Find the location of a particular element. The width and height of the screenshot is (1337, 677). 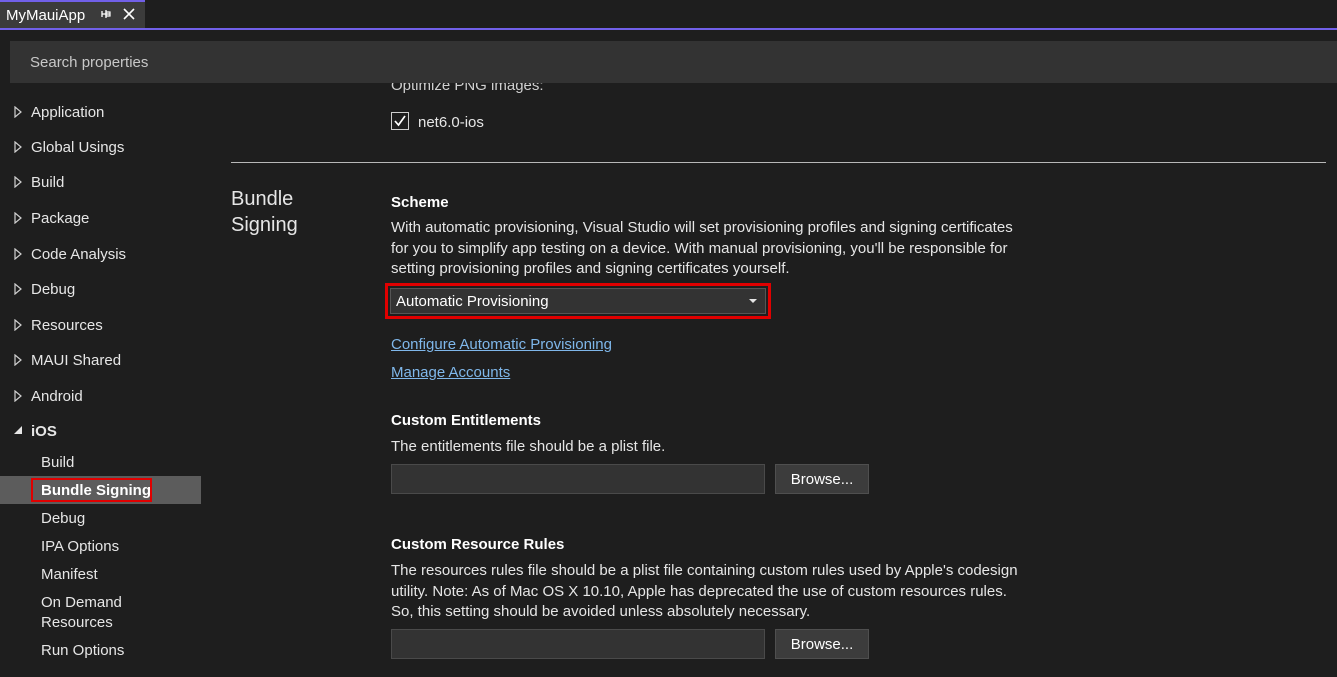

sidebar-item-resources: Resources is located at coordinates (51, 325).